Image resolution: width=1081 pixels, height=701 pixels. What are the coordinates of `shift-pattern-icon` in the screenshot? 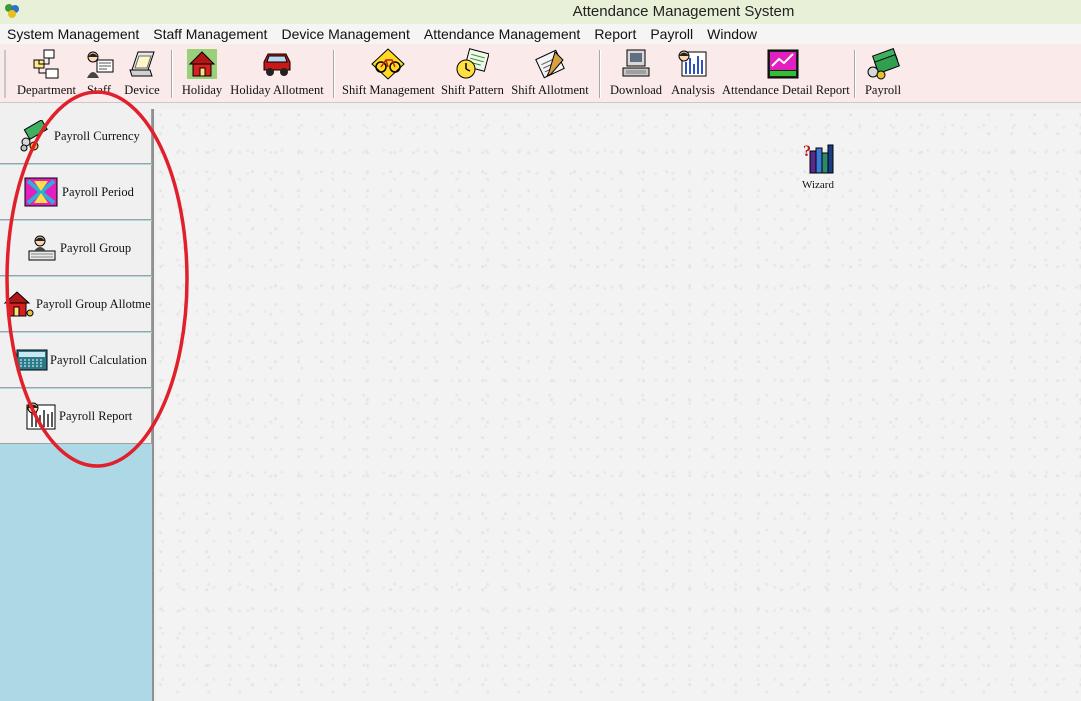 It's located at (472, 63).